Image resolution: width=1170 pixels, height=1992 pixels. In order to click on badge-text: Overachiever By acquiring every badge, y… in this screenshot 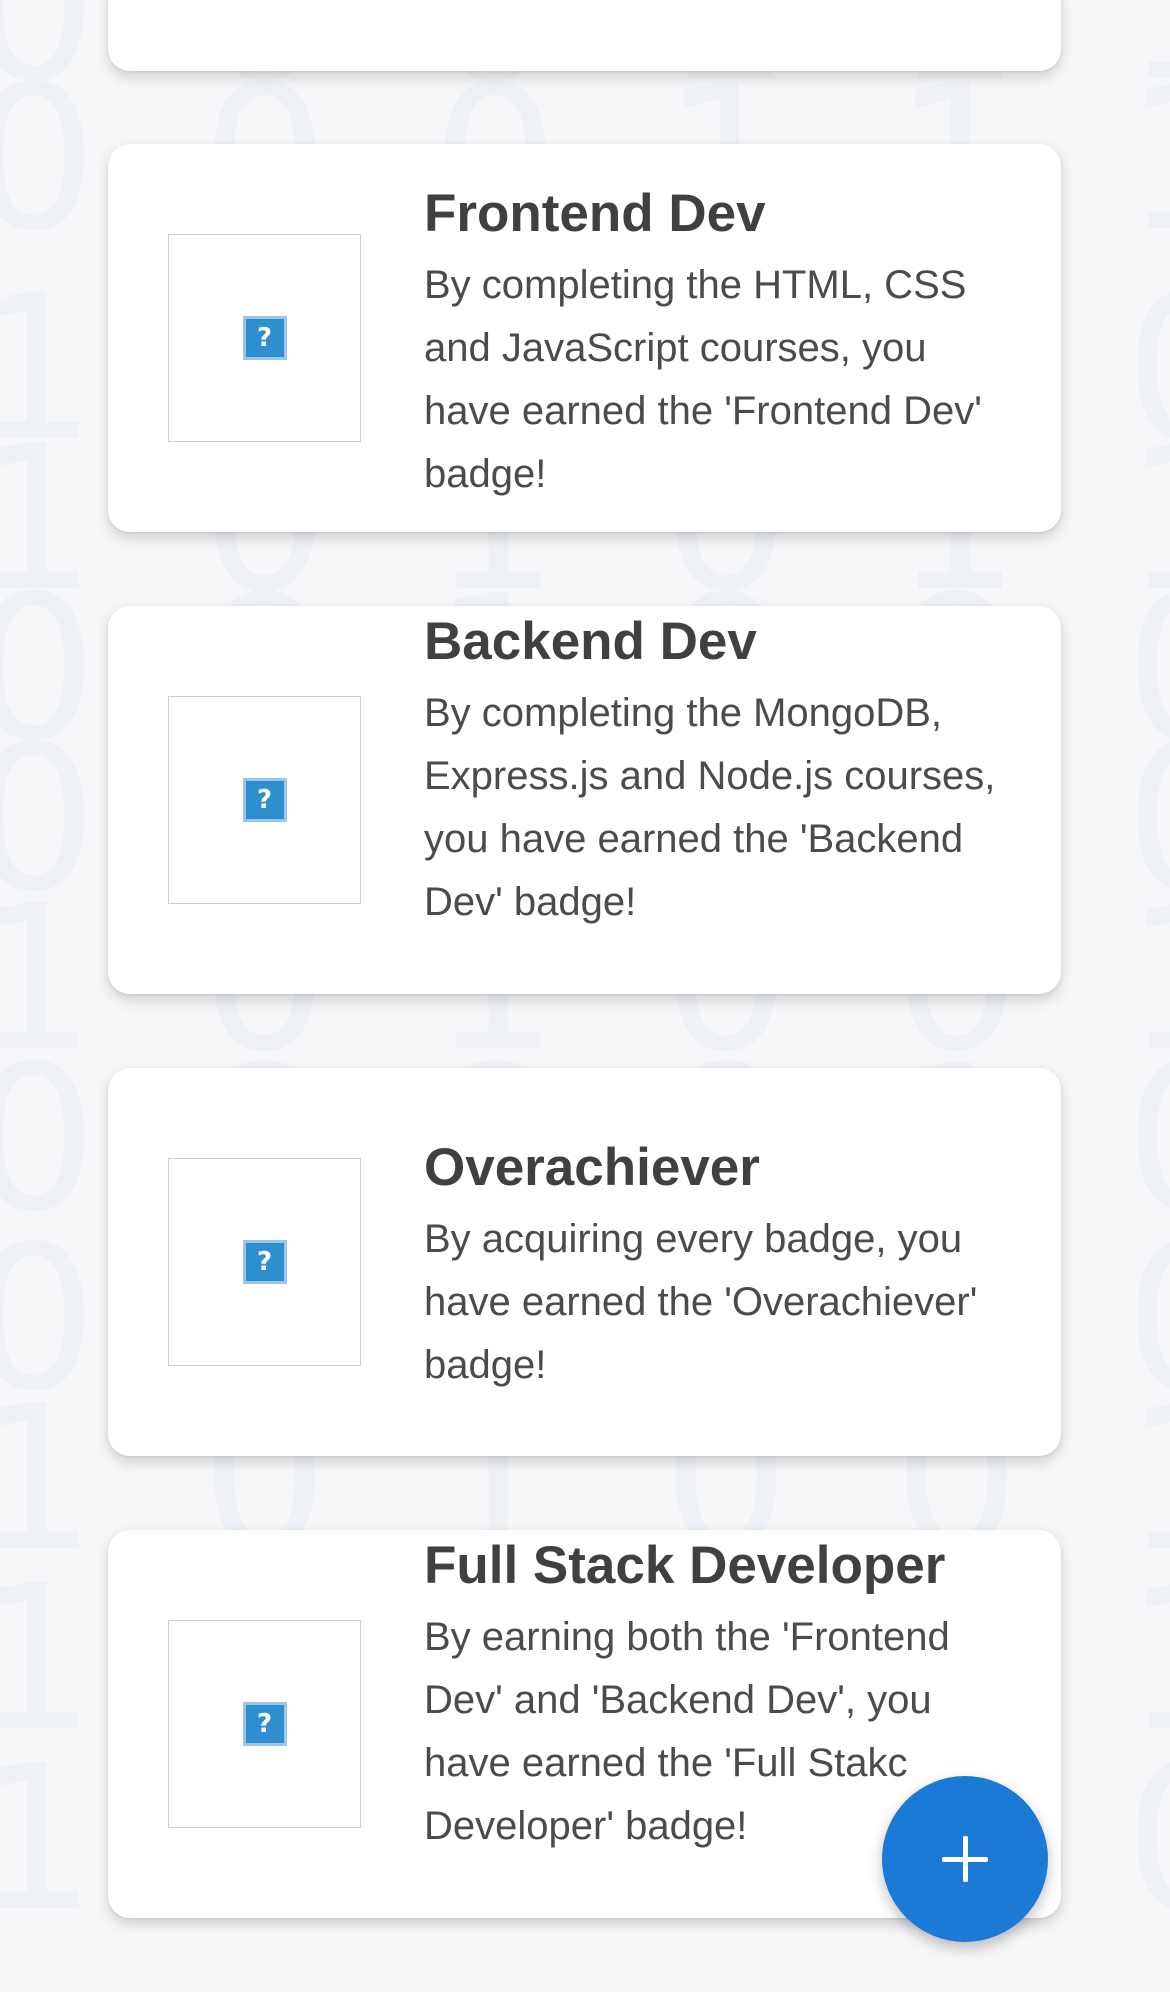, I will do `click(719, 1266)`.